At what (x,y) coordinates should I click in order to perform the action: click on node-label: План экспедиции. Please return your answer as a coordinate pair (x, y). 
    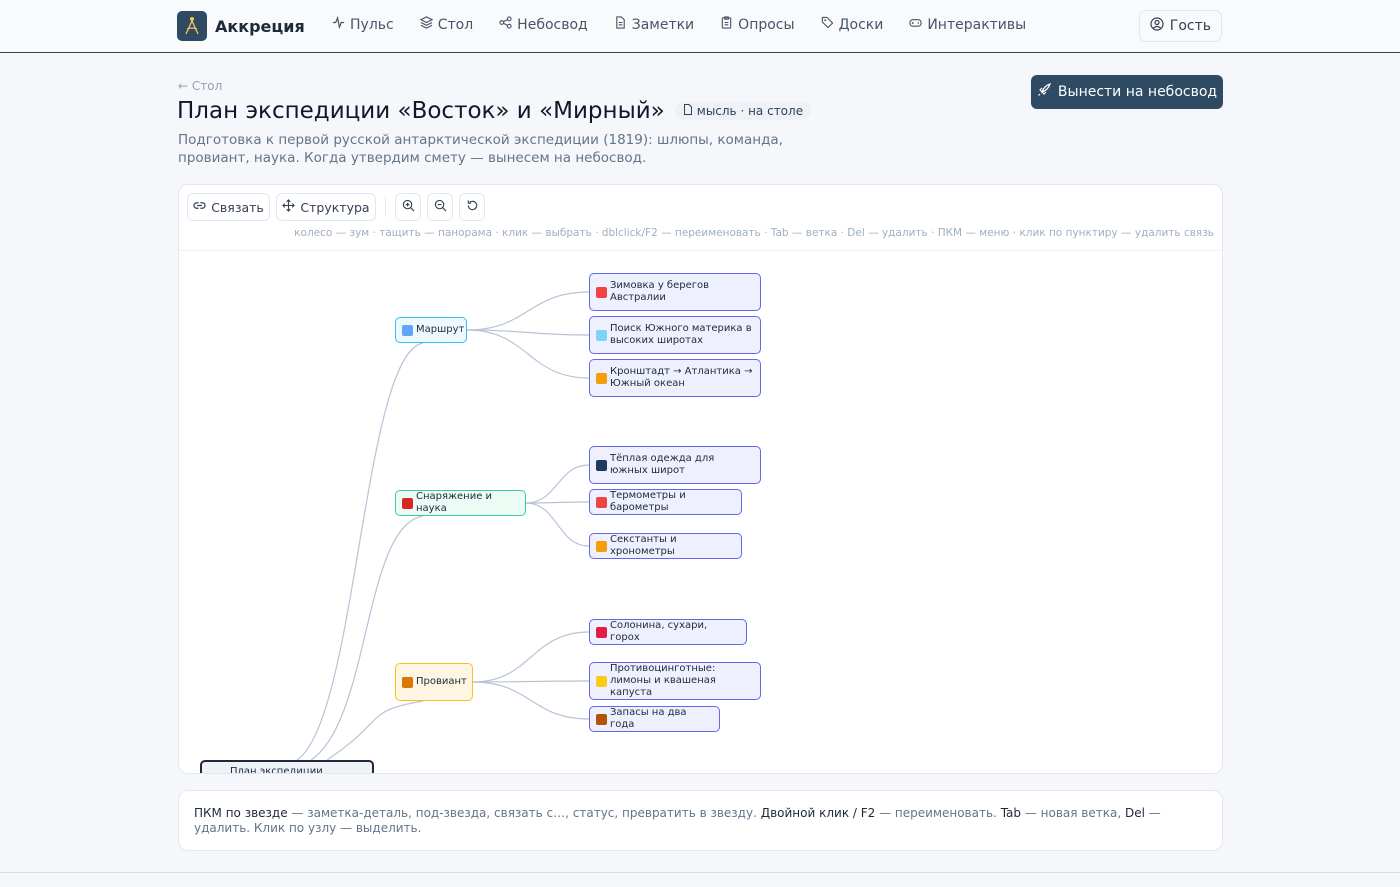
    Looking at the image, I should click on (276, 770).